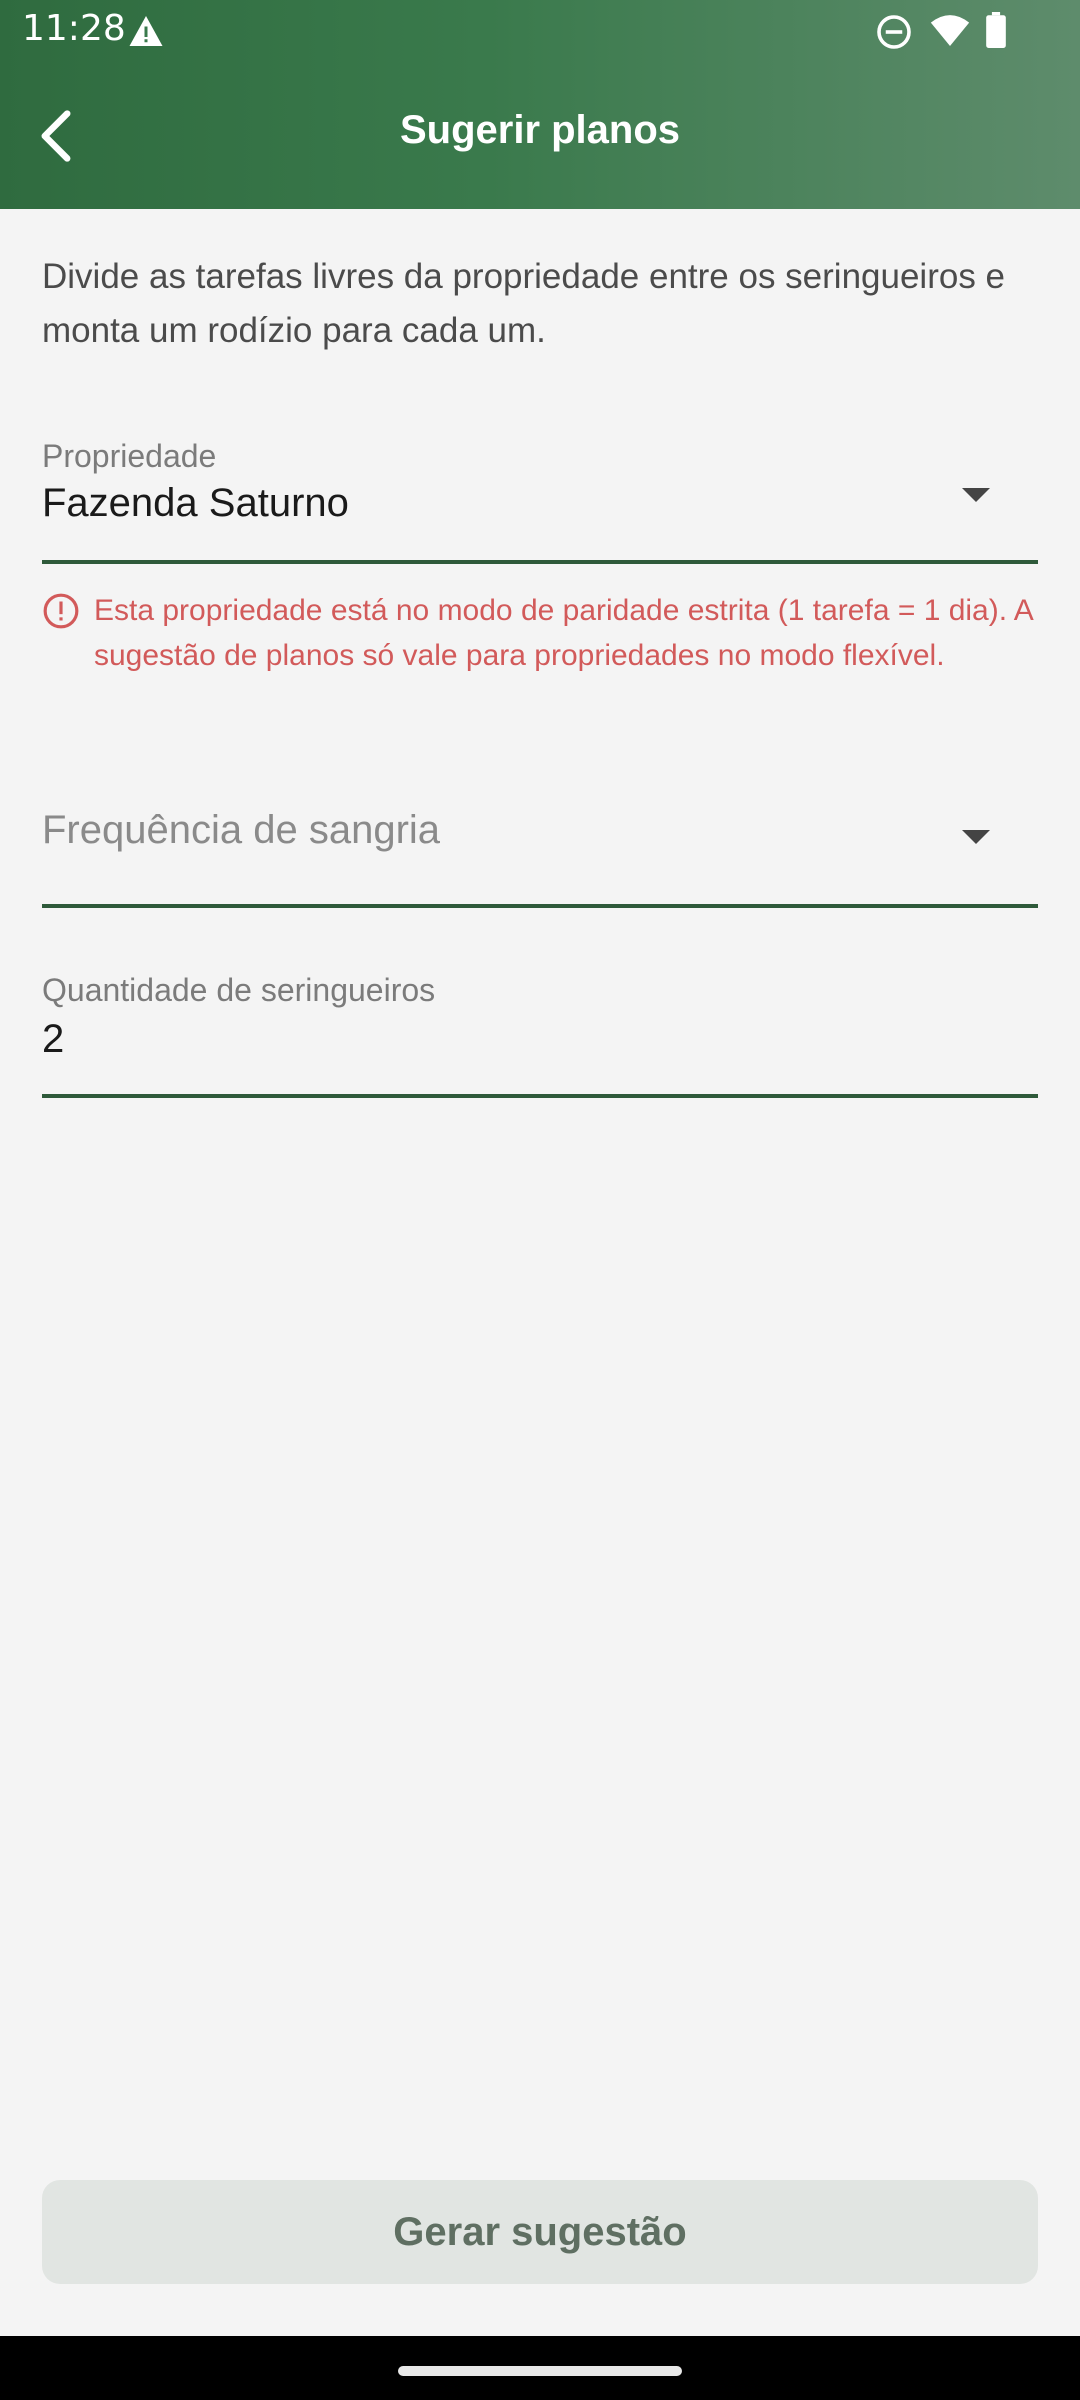  What do you see at coordinates (74, 28) in the screenshot?
I see `status-time: 11:28` at bounding box center [74, 28].